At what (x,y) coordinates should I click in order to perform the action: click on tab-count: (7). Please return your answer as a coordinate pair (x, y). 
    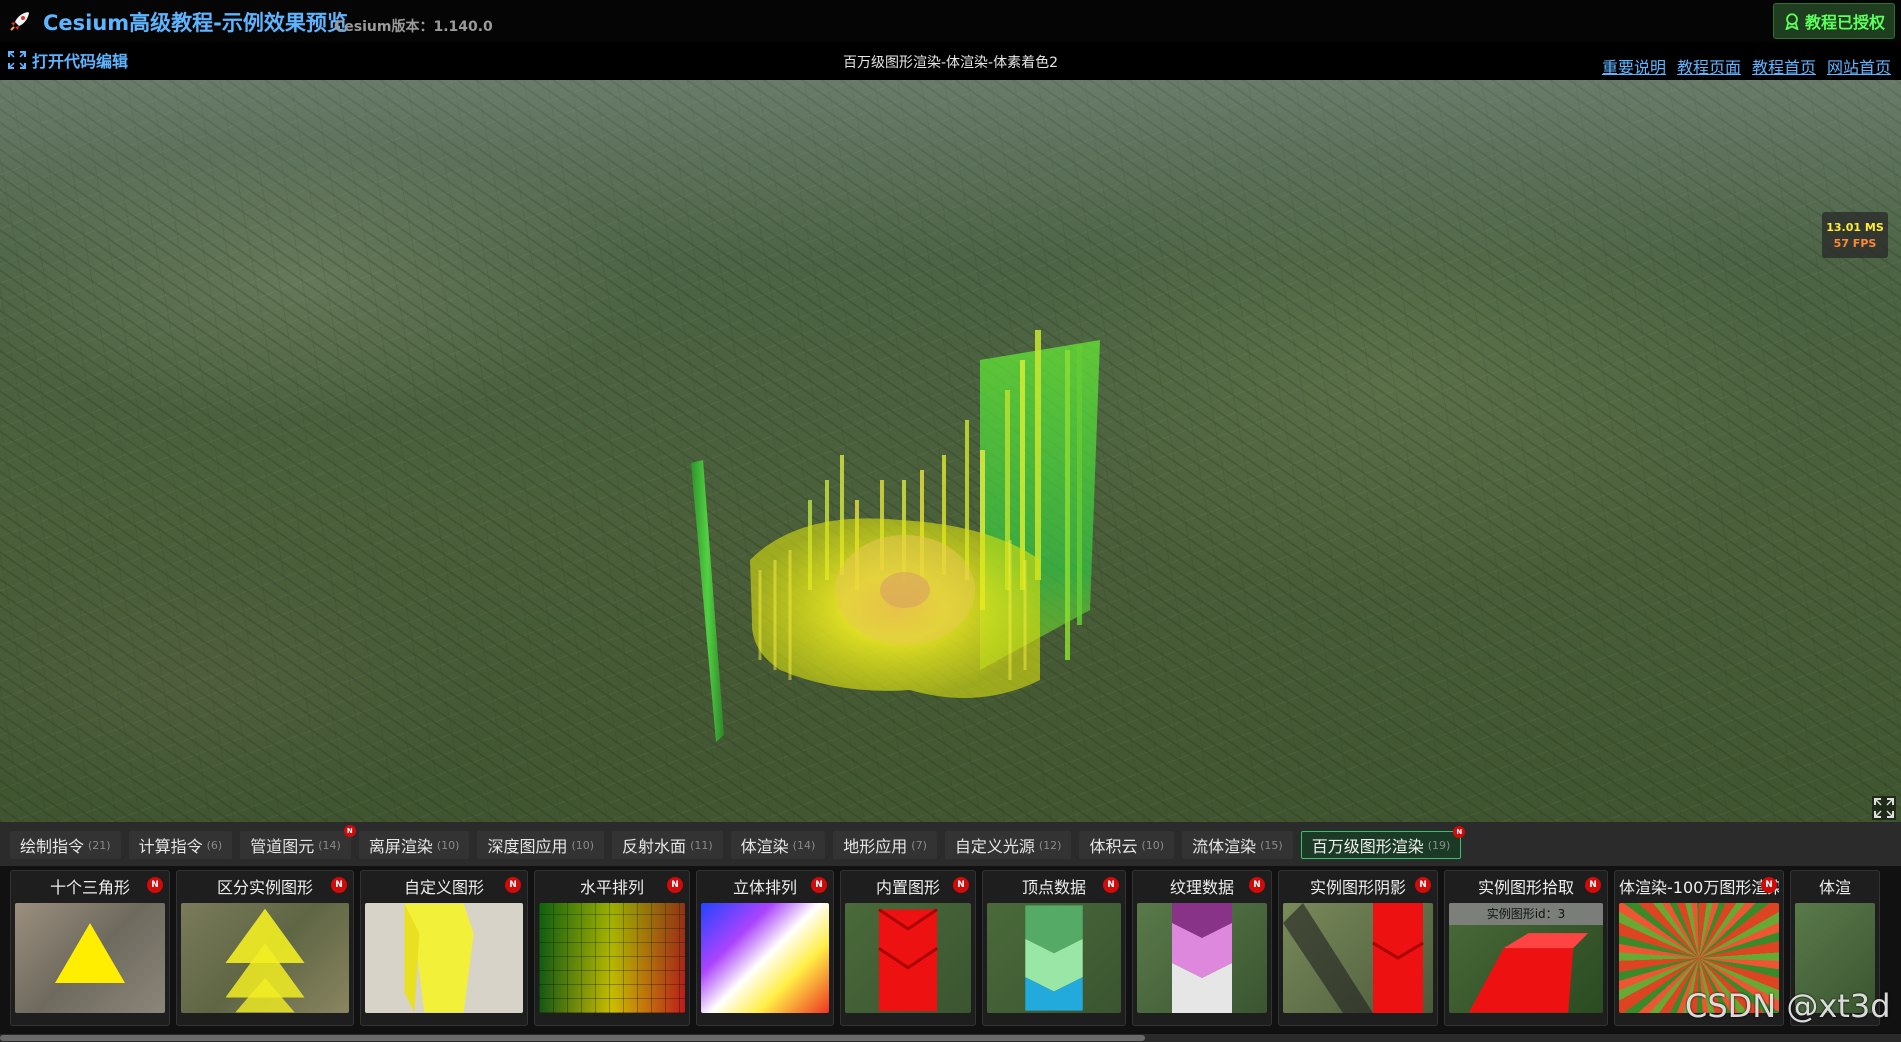
    Looking at the image, I should click on (919, 845).